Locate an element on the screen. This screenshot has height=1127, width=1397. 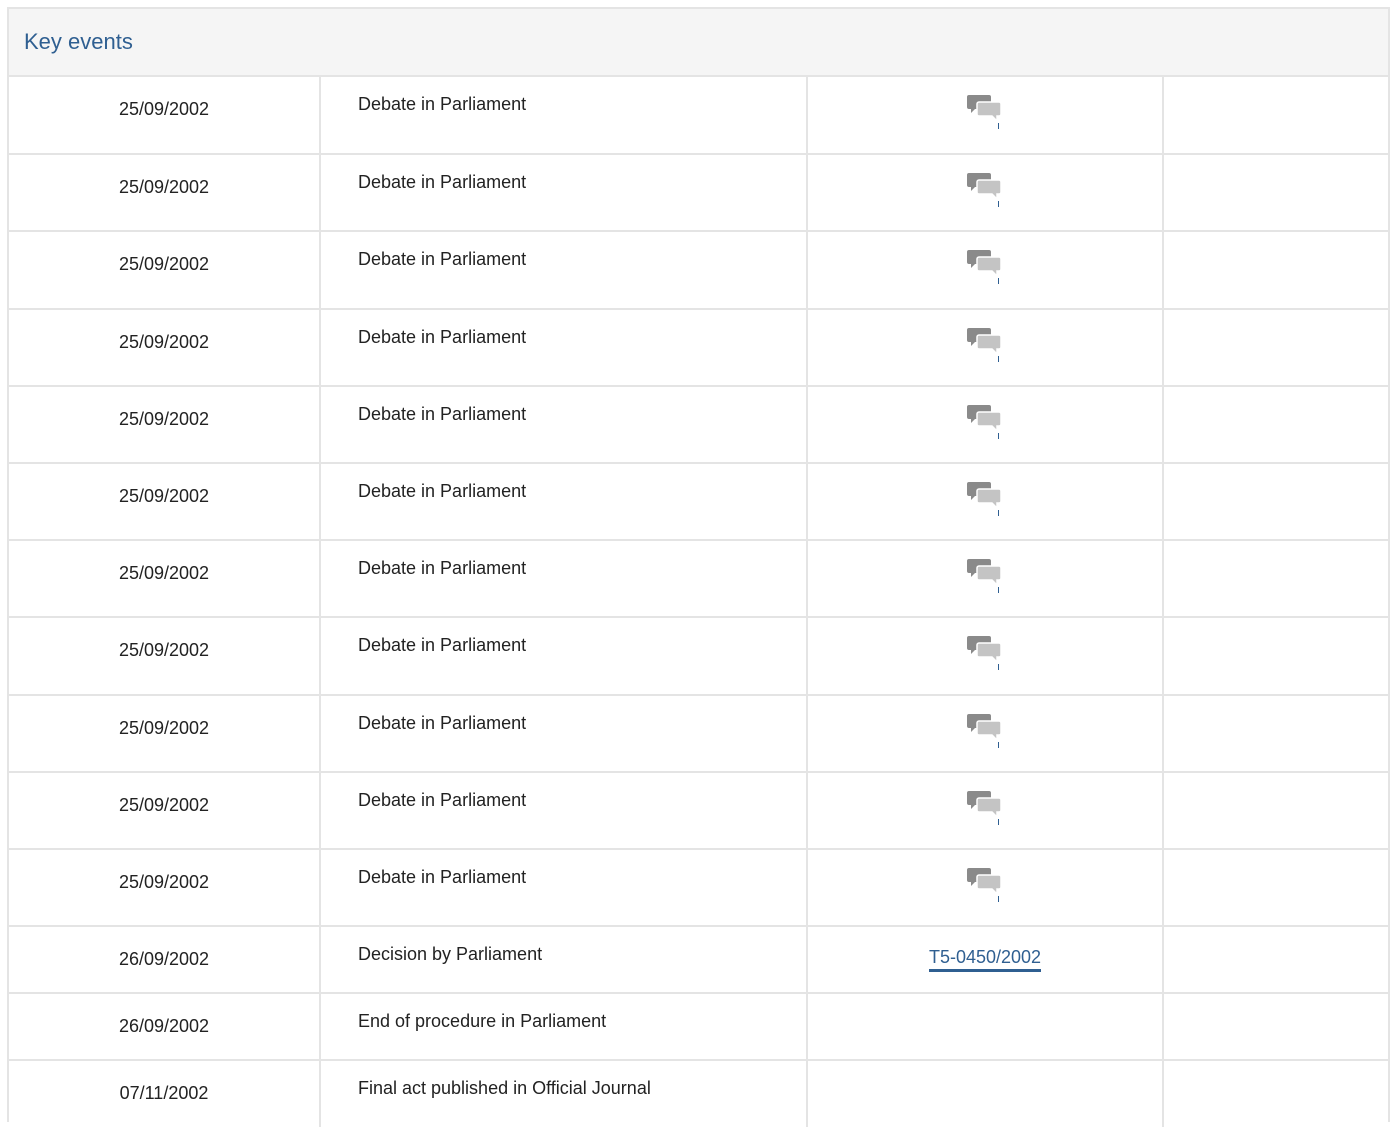
table-row: 26/09/2002 End of procedure in Parliament is located at coordinates (698, 1027).